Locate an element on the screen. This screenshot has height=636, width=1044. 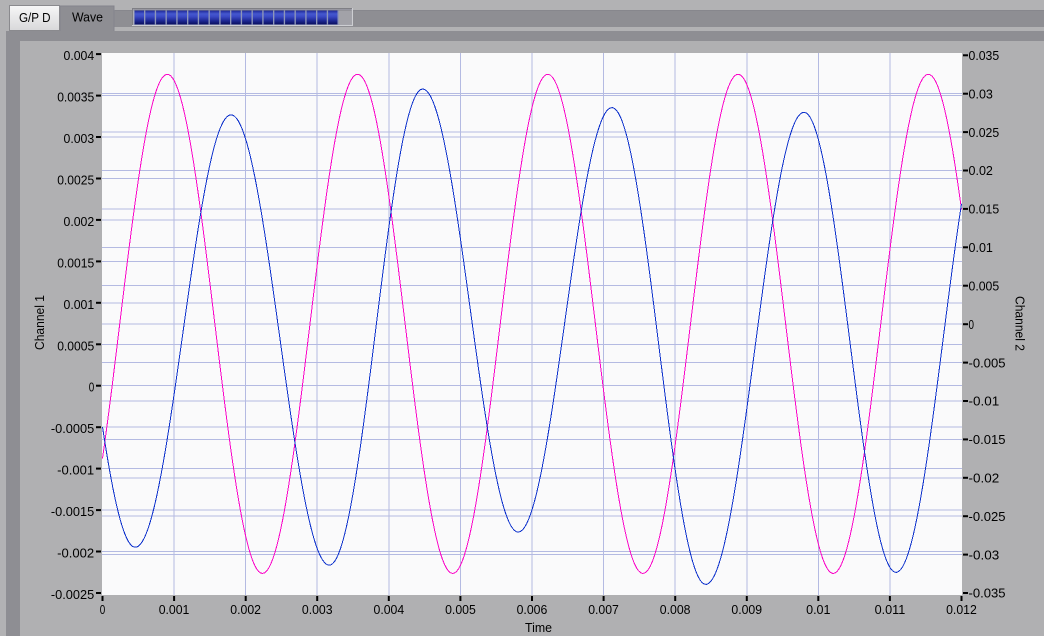
svg-text: 0.035 is located at coordinates (984, 55).